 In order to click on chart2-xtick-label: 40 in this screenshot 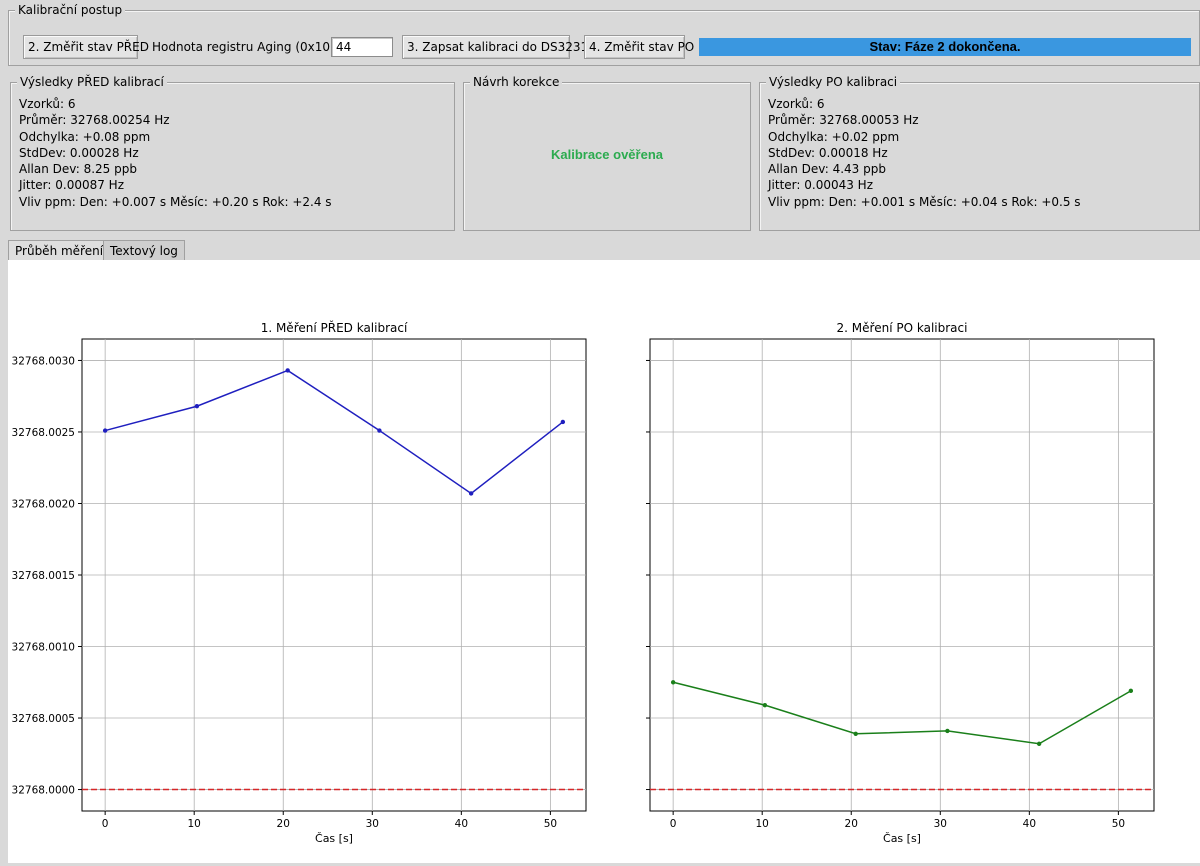, I will do `click(1029, 824)`.